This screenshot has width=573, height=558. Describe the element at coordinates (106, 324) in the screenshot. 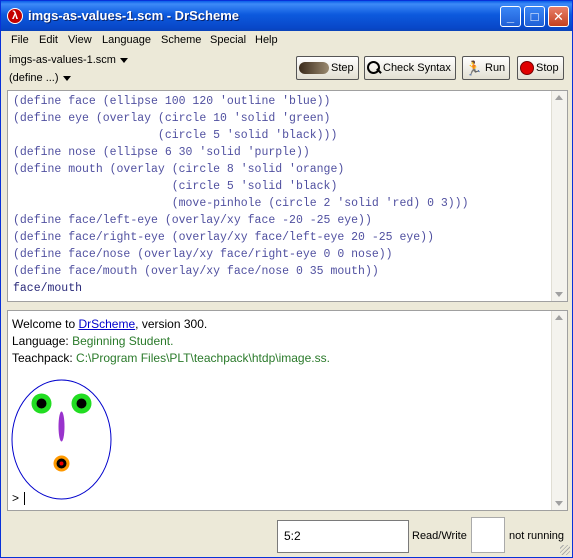

I see `drscheme-link: DrScheme` at that location.